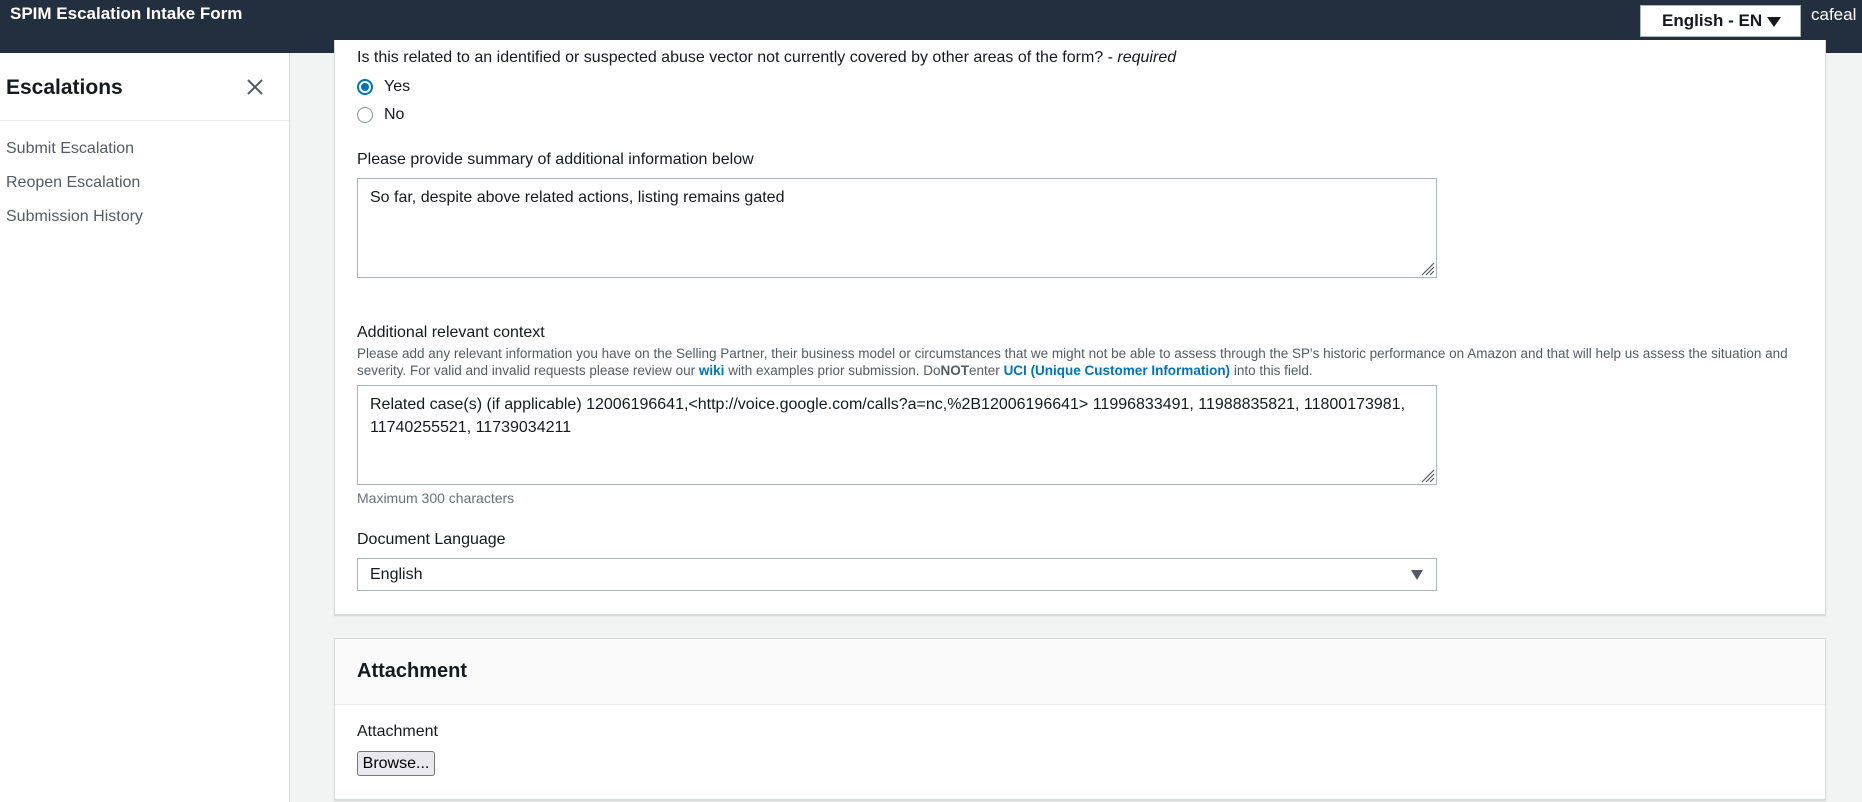  Describe the element at coordinates (365, 115) in the screenshot. I see `radio-unselected-icon` at that location.